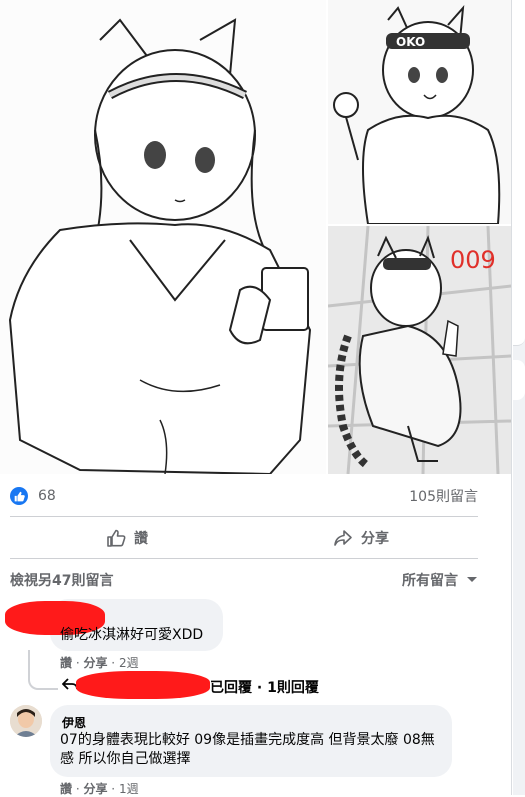 Image resolution: width=525 pixels, height=797 pixels. Describe the element at coordinates (244, 496) in the screenshot. I see `reactions-bar: 68 105則留言` at that location.